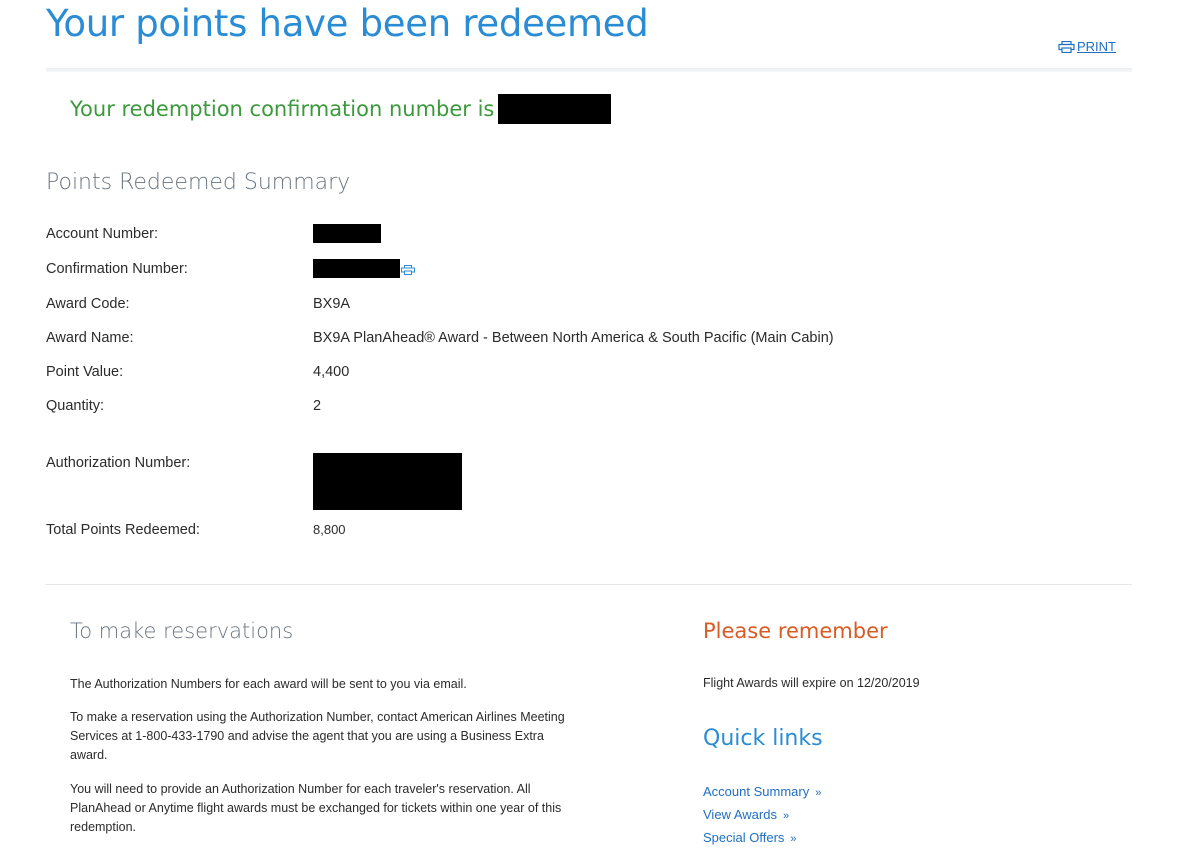  Describe the element at coordinates (102, 234) in the screenshot. I see `account-number-label: Account Number:` at that location.